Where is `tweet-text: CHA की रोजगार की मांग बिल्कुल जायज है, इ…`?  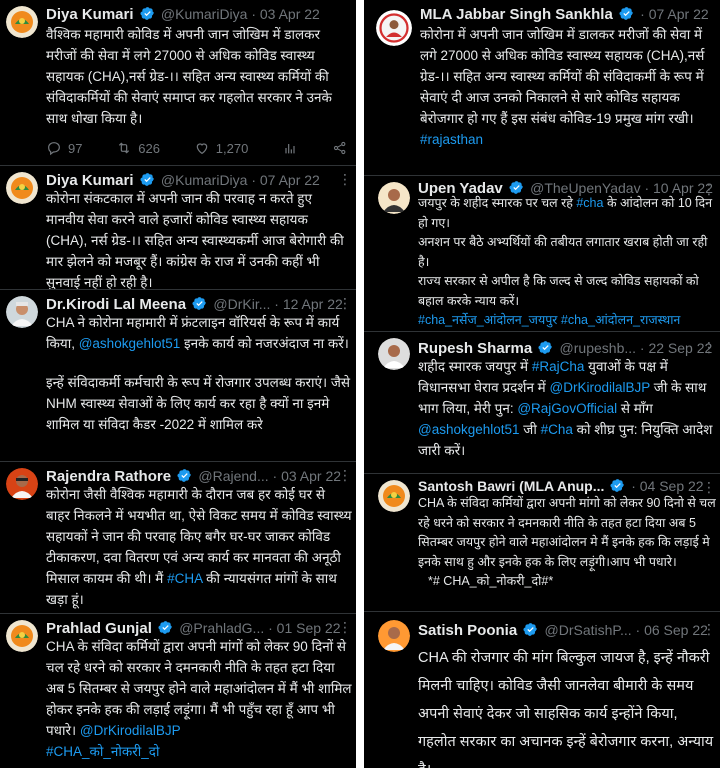
tweet-text: CHA की रोजगार की मांग बिल्कुल जायज है, इ… is located at coordinates (566, 709).